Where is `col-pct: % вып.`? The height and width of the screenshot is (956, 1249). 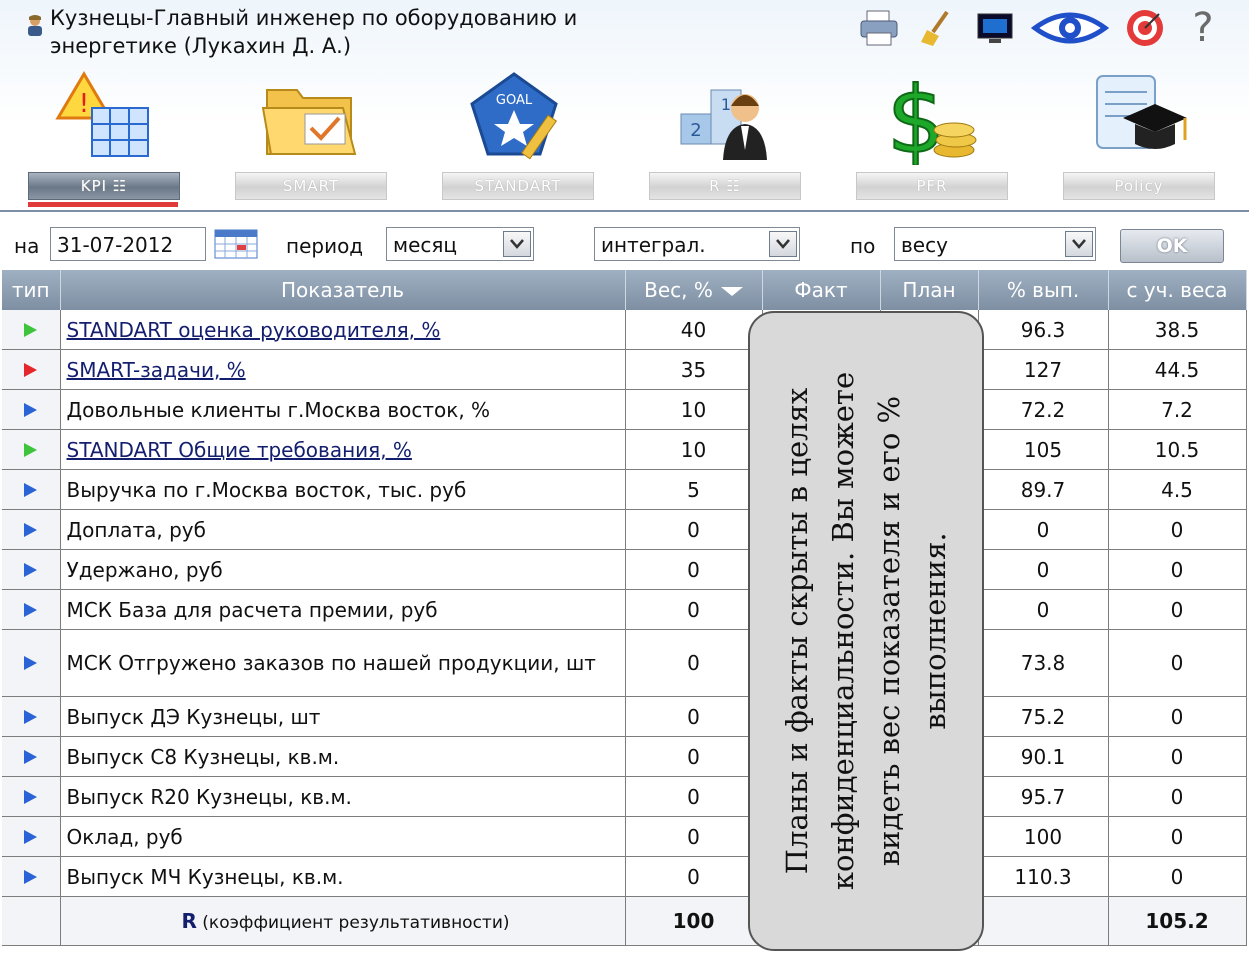
col-pct: % вып. is located at coordinates (1043, 290).